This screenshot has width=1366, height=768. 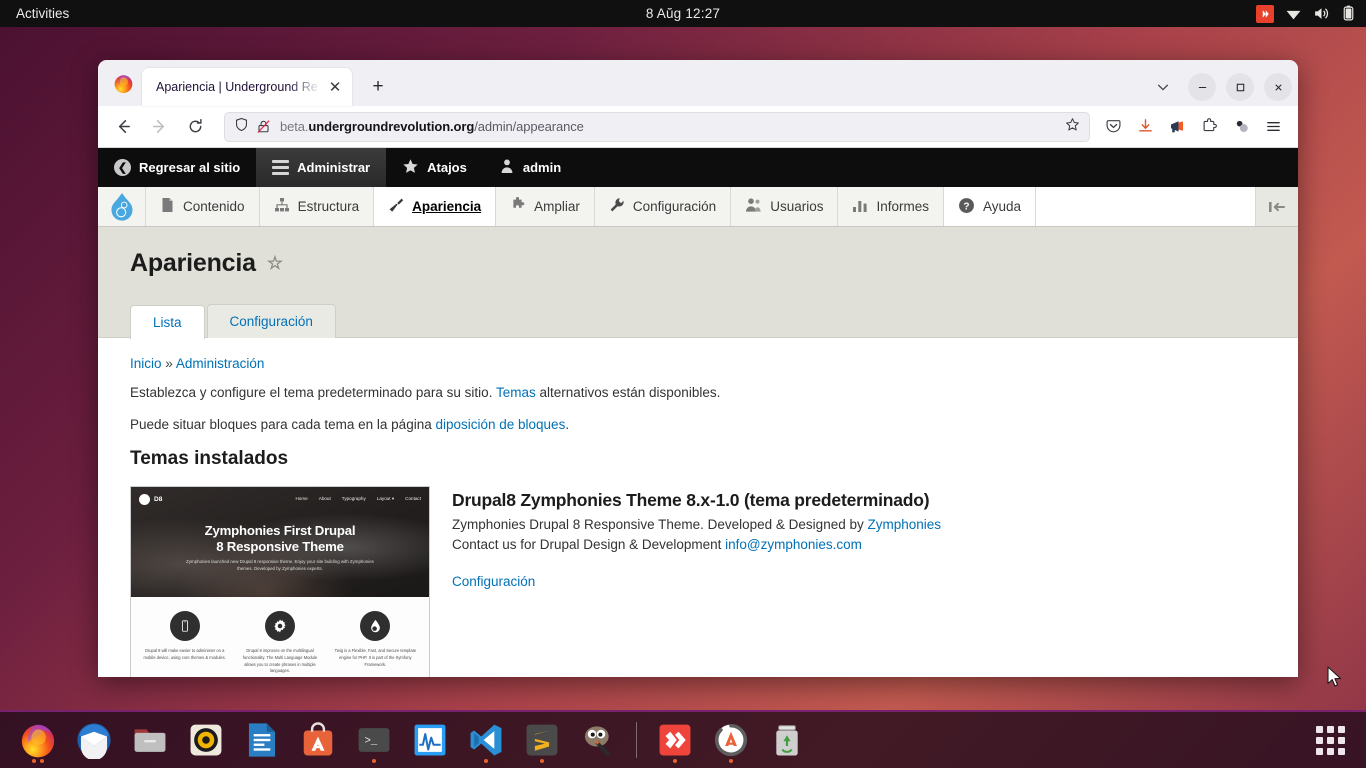 What do you see at coordinates (241, 127) in the screenshot?
I see `shield-icon` at bounding box center [241, 127].